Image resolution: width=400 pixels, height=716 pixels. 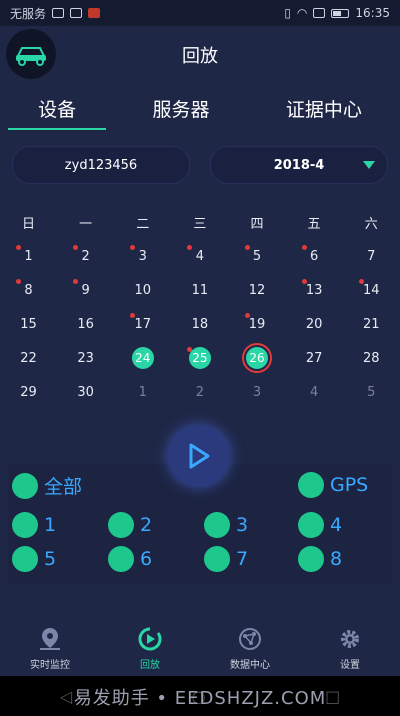 I want to click on day-cell: 29, so click(x=28, y=392).